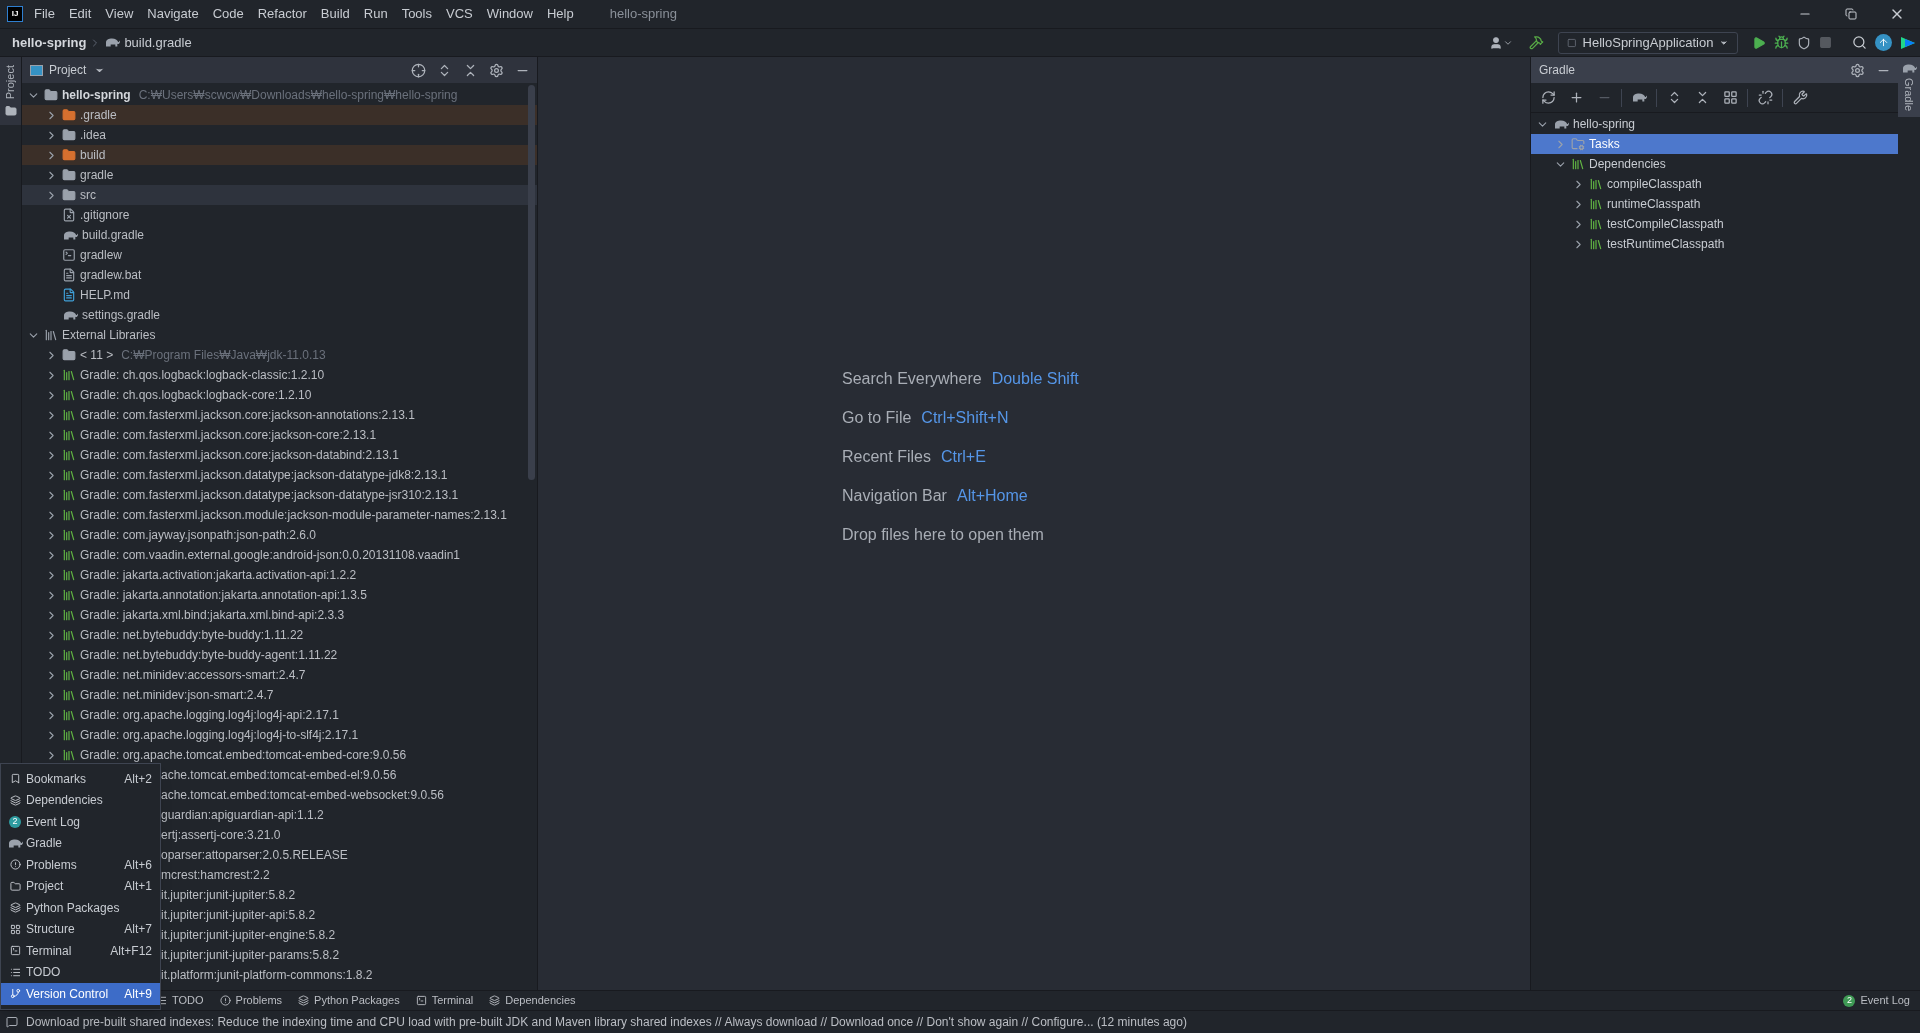 The height and width of the screenshot is (1033, 1920). Describe the element at coordinates (279, 195) in the screenshot. I see `tree-item: src` at that location.